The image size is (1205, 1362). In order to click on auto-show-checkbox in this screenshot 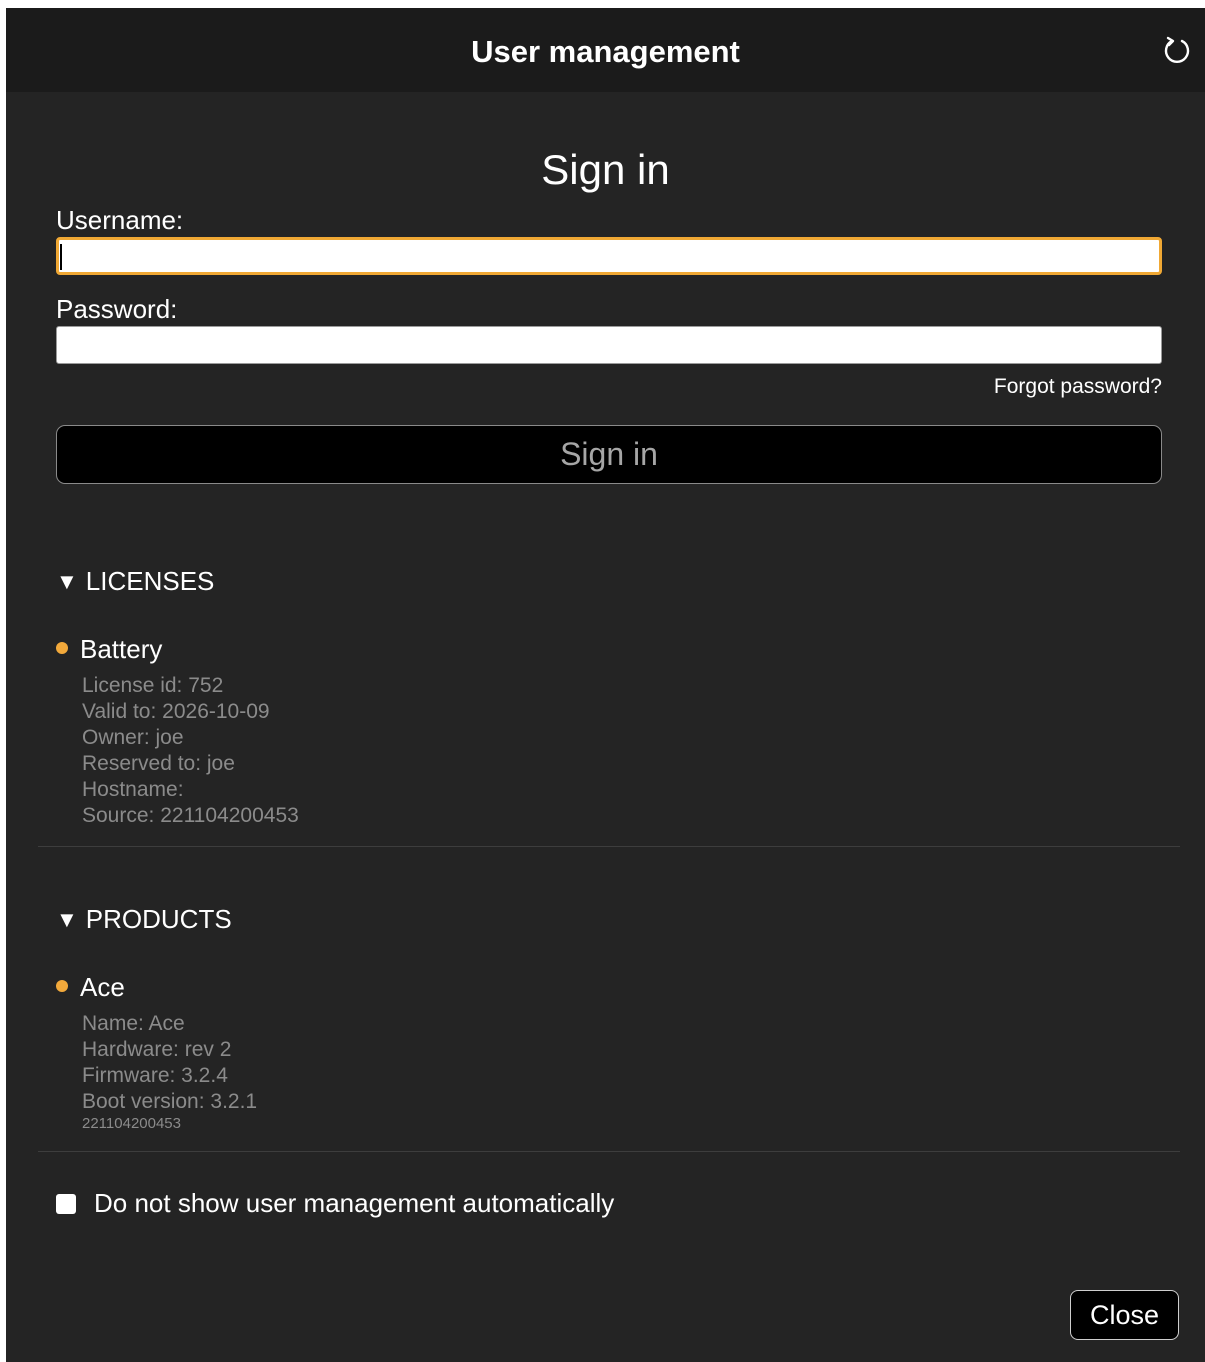, I will do `click(66, 1204)`.